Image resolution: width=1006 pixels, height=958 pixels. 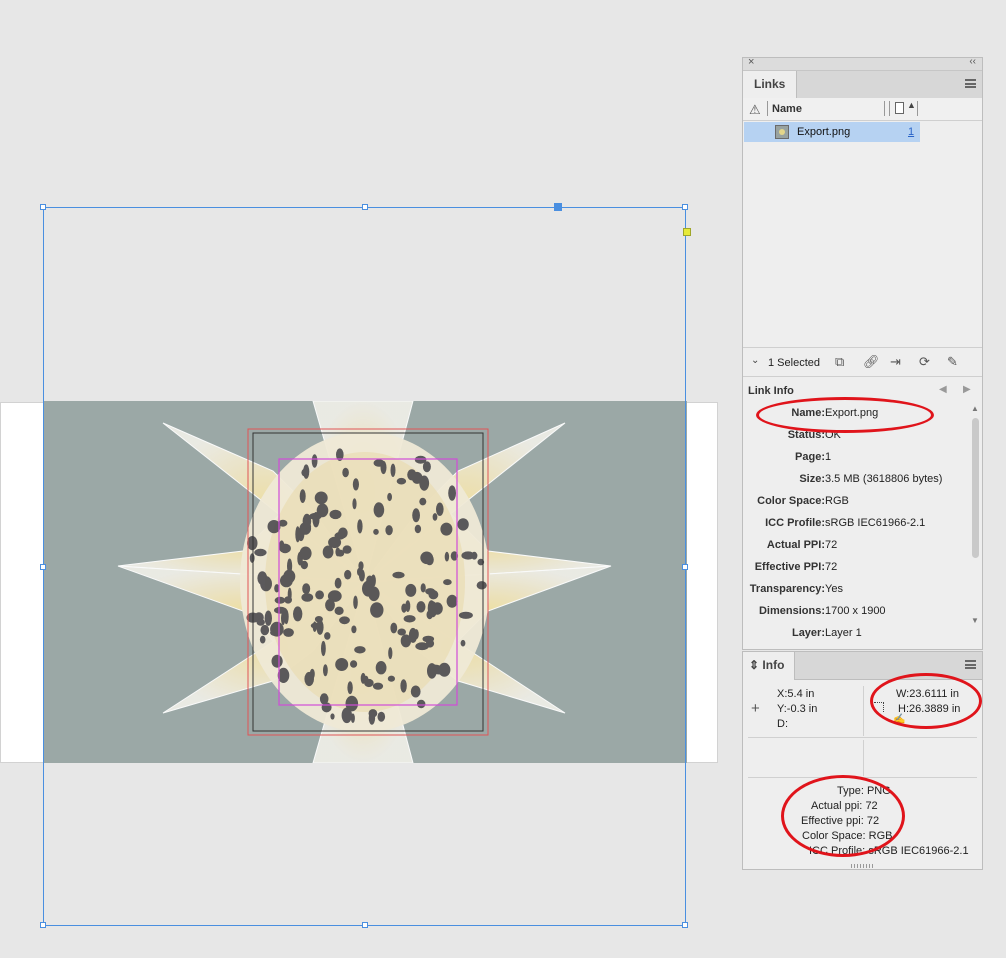 What do you see at coordinates (801, 694) in the screenshot?
I see `x-value: 5.4 in` at bounding box center [801, 694].